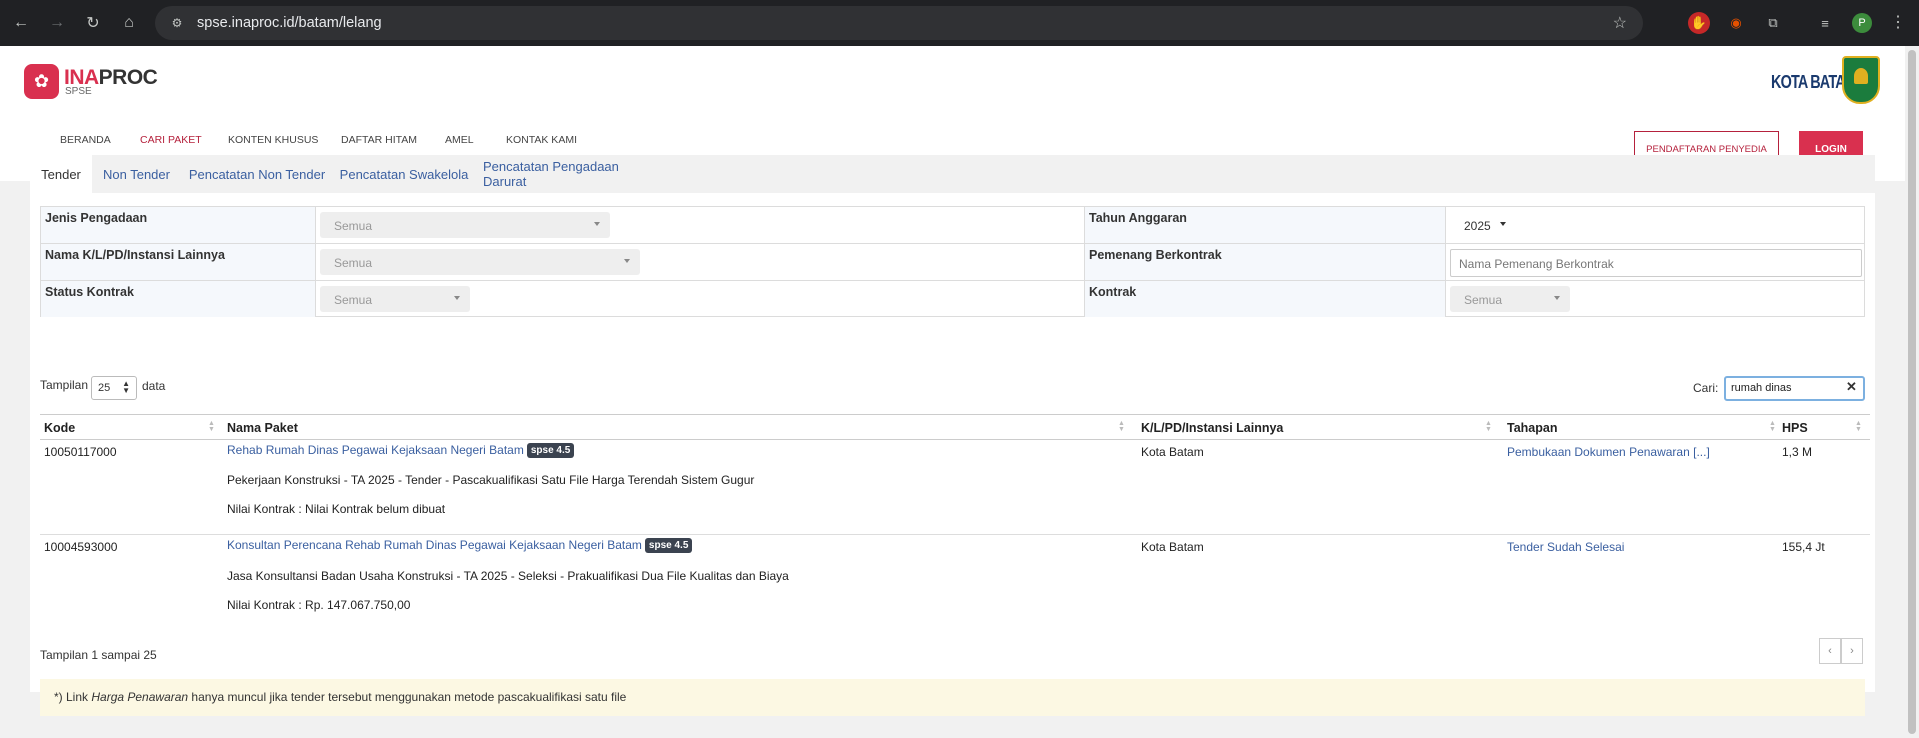 The height and width of the screenshot is (738, 1919). Describe the element at coordinates (177, 23) in the screenshot. I see `site-info-icon: ⚙` at that location.